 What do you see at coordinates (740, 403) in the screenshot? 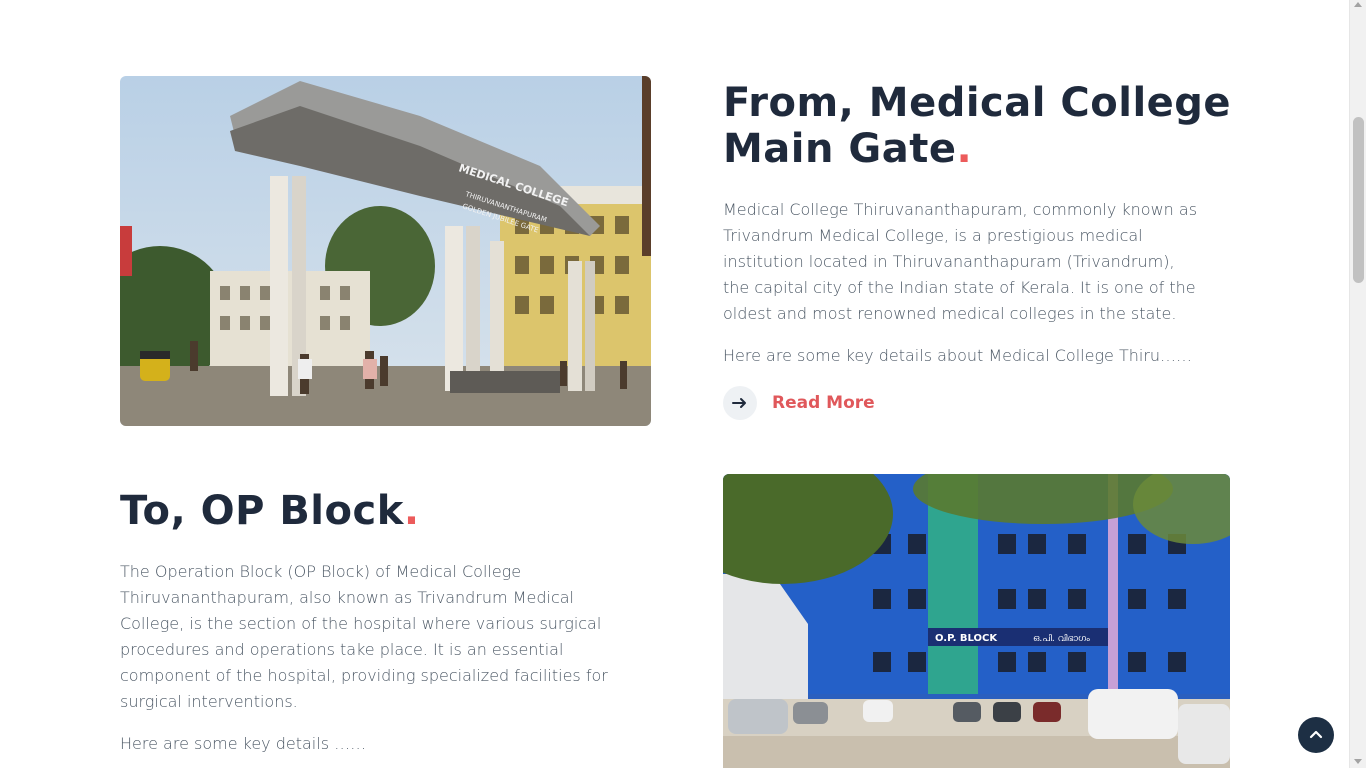
I see `arrow-right-icon` at bounding box center [740, 403].